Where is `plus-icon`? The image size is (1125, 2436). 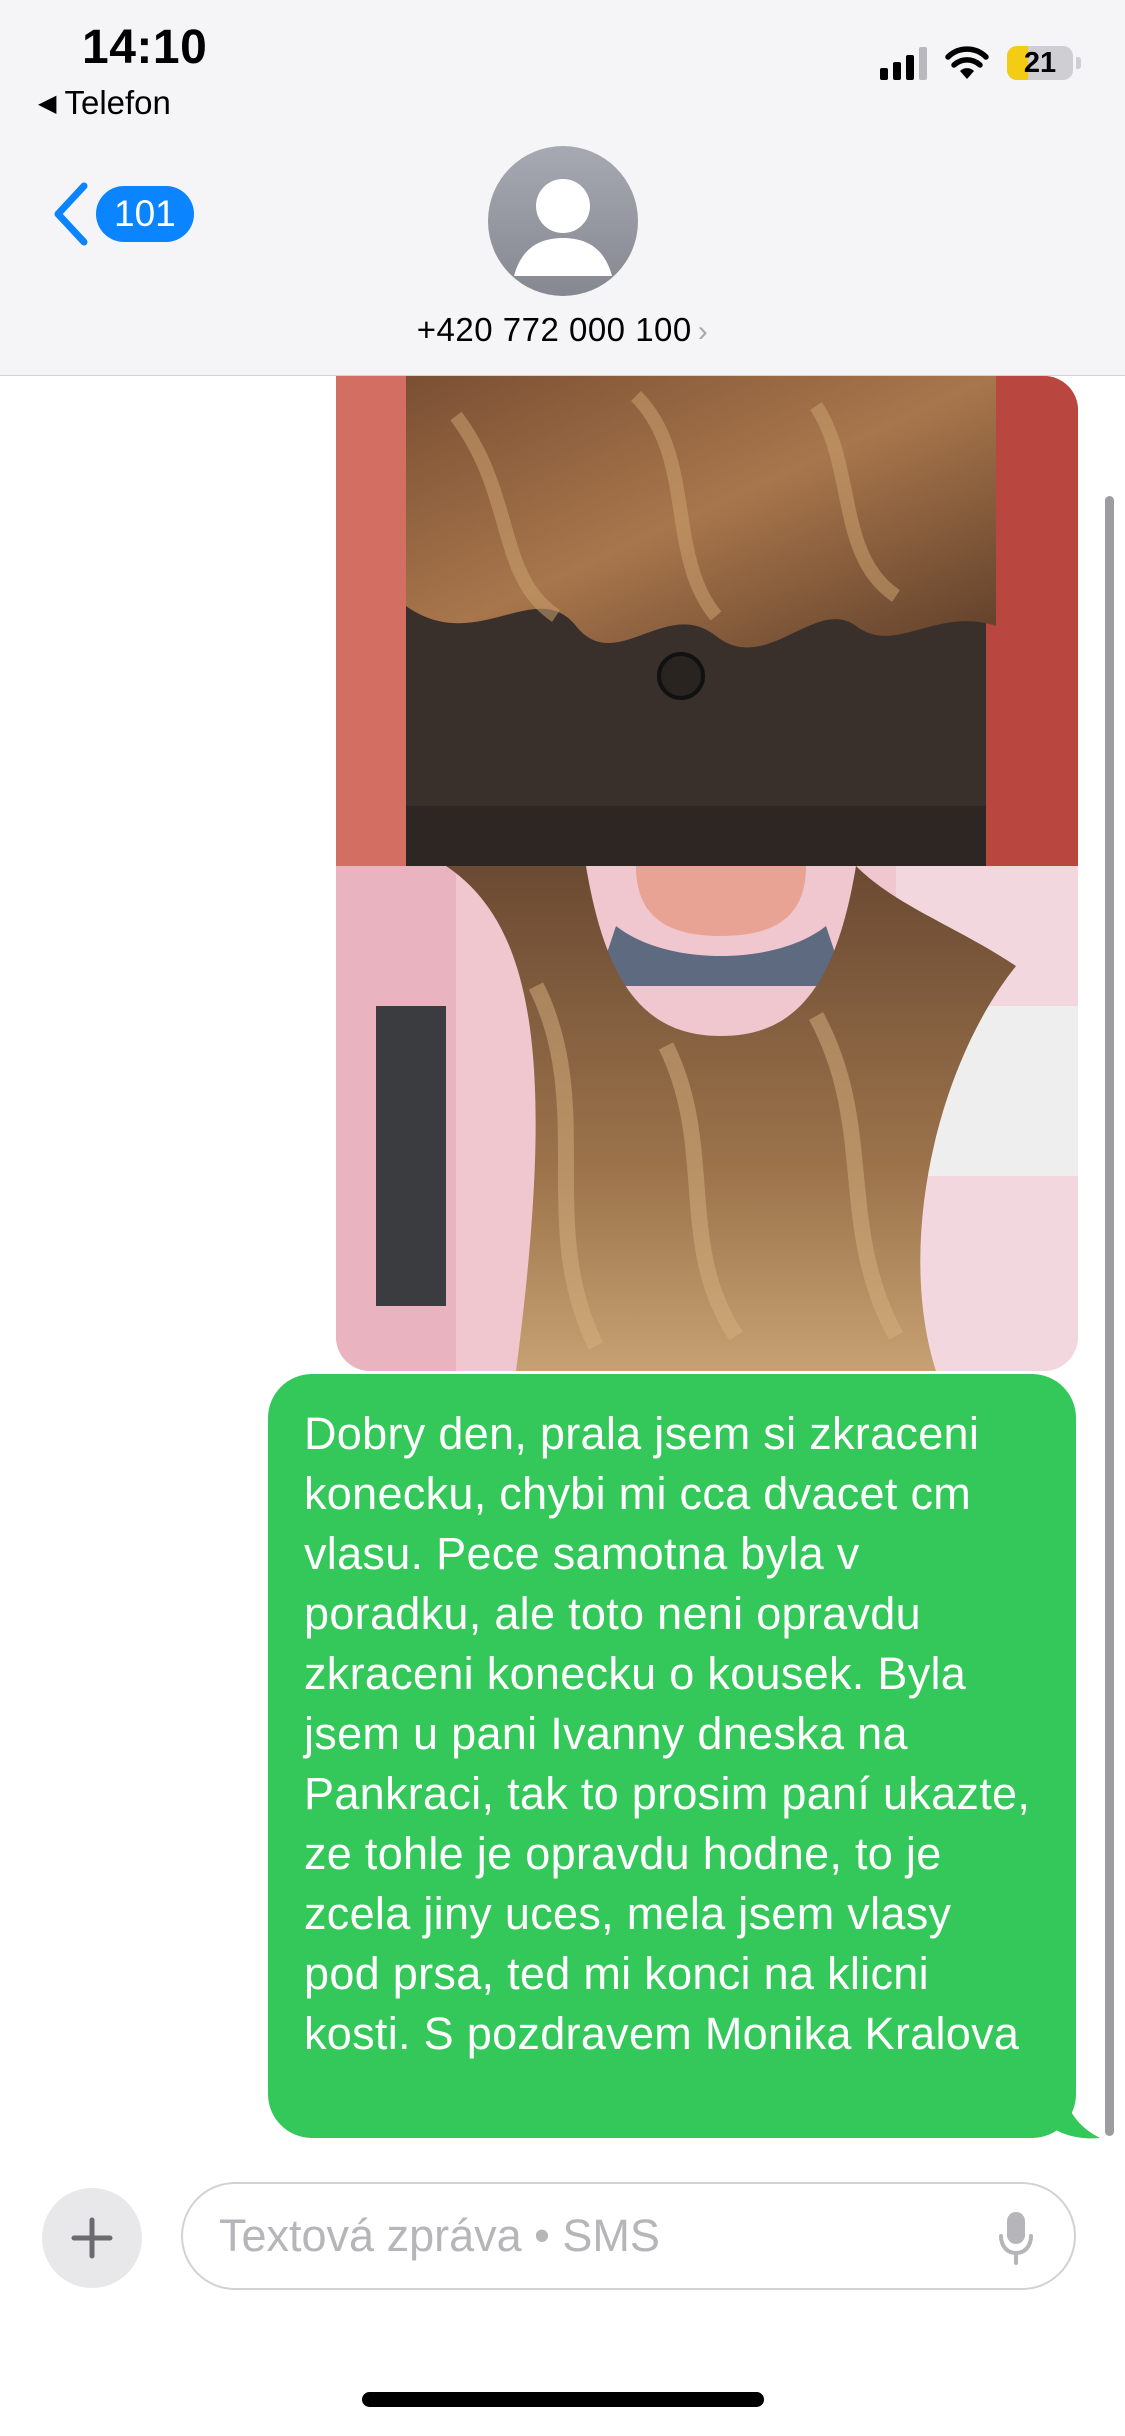
plus-icon is located at coordinates (92, 2238).